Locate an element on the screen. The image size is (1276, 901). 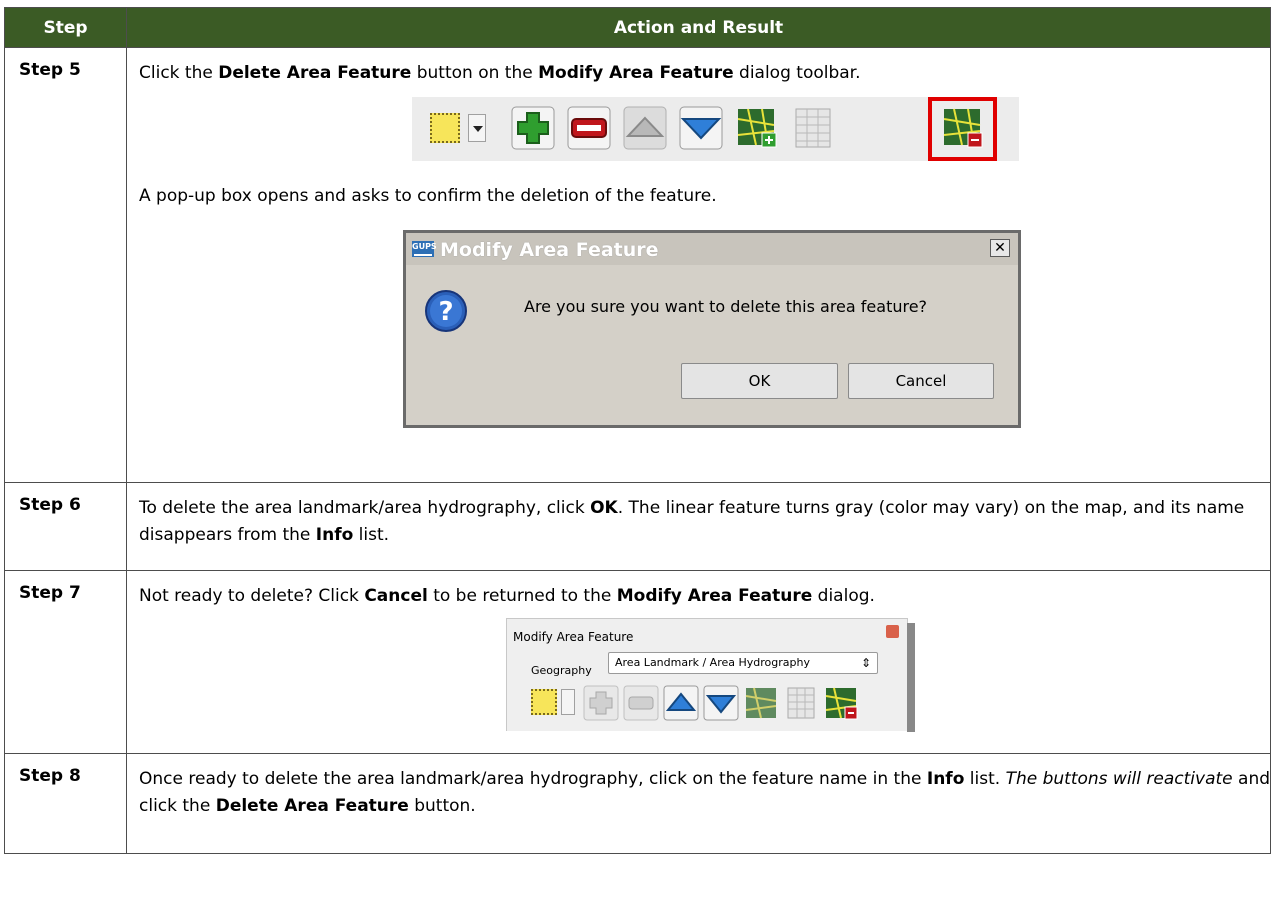
text-run: dialog toolbar. is located at coordinates (797, 73).